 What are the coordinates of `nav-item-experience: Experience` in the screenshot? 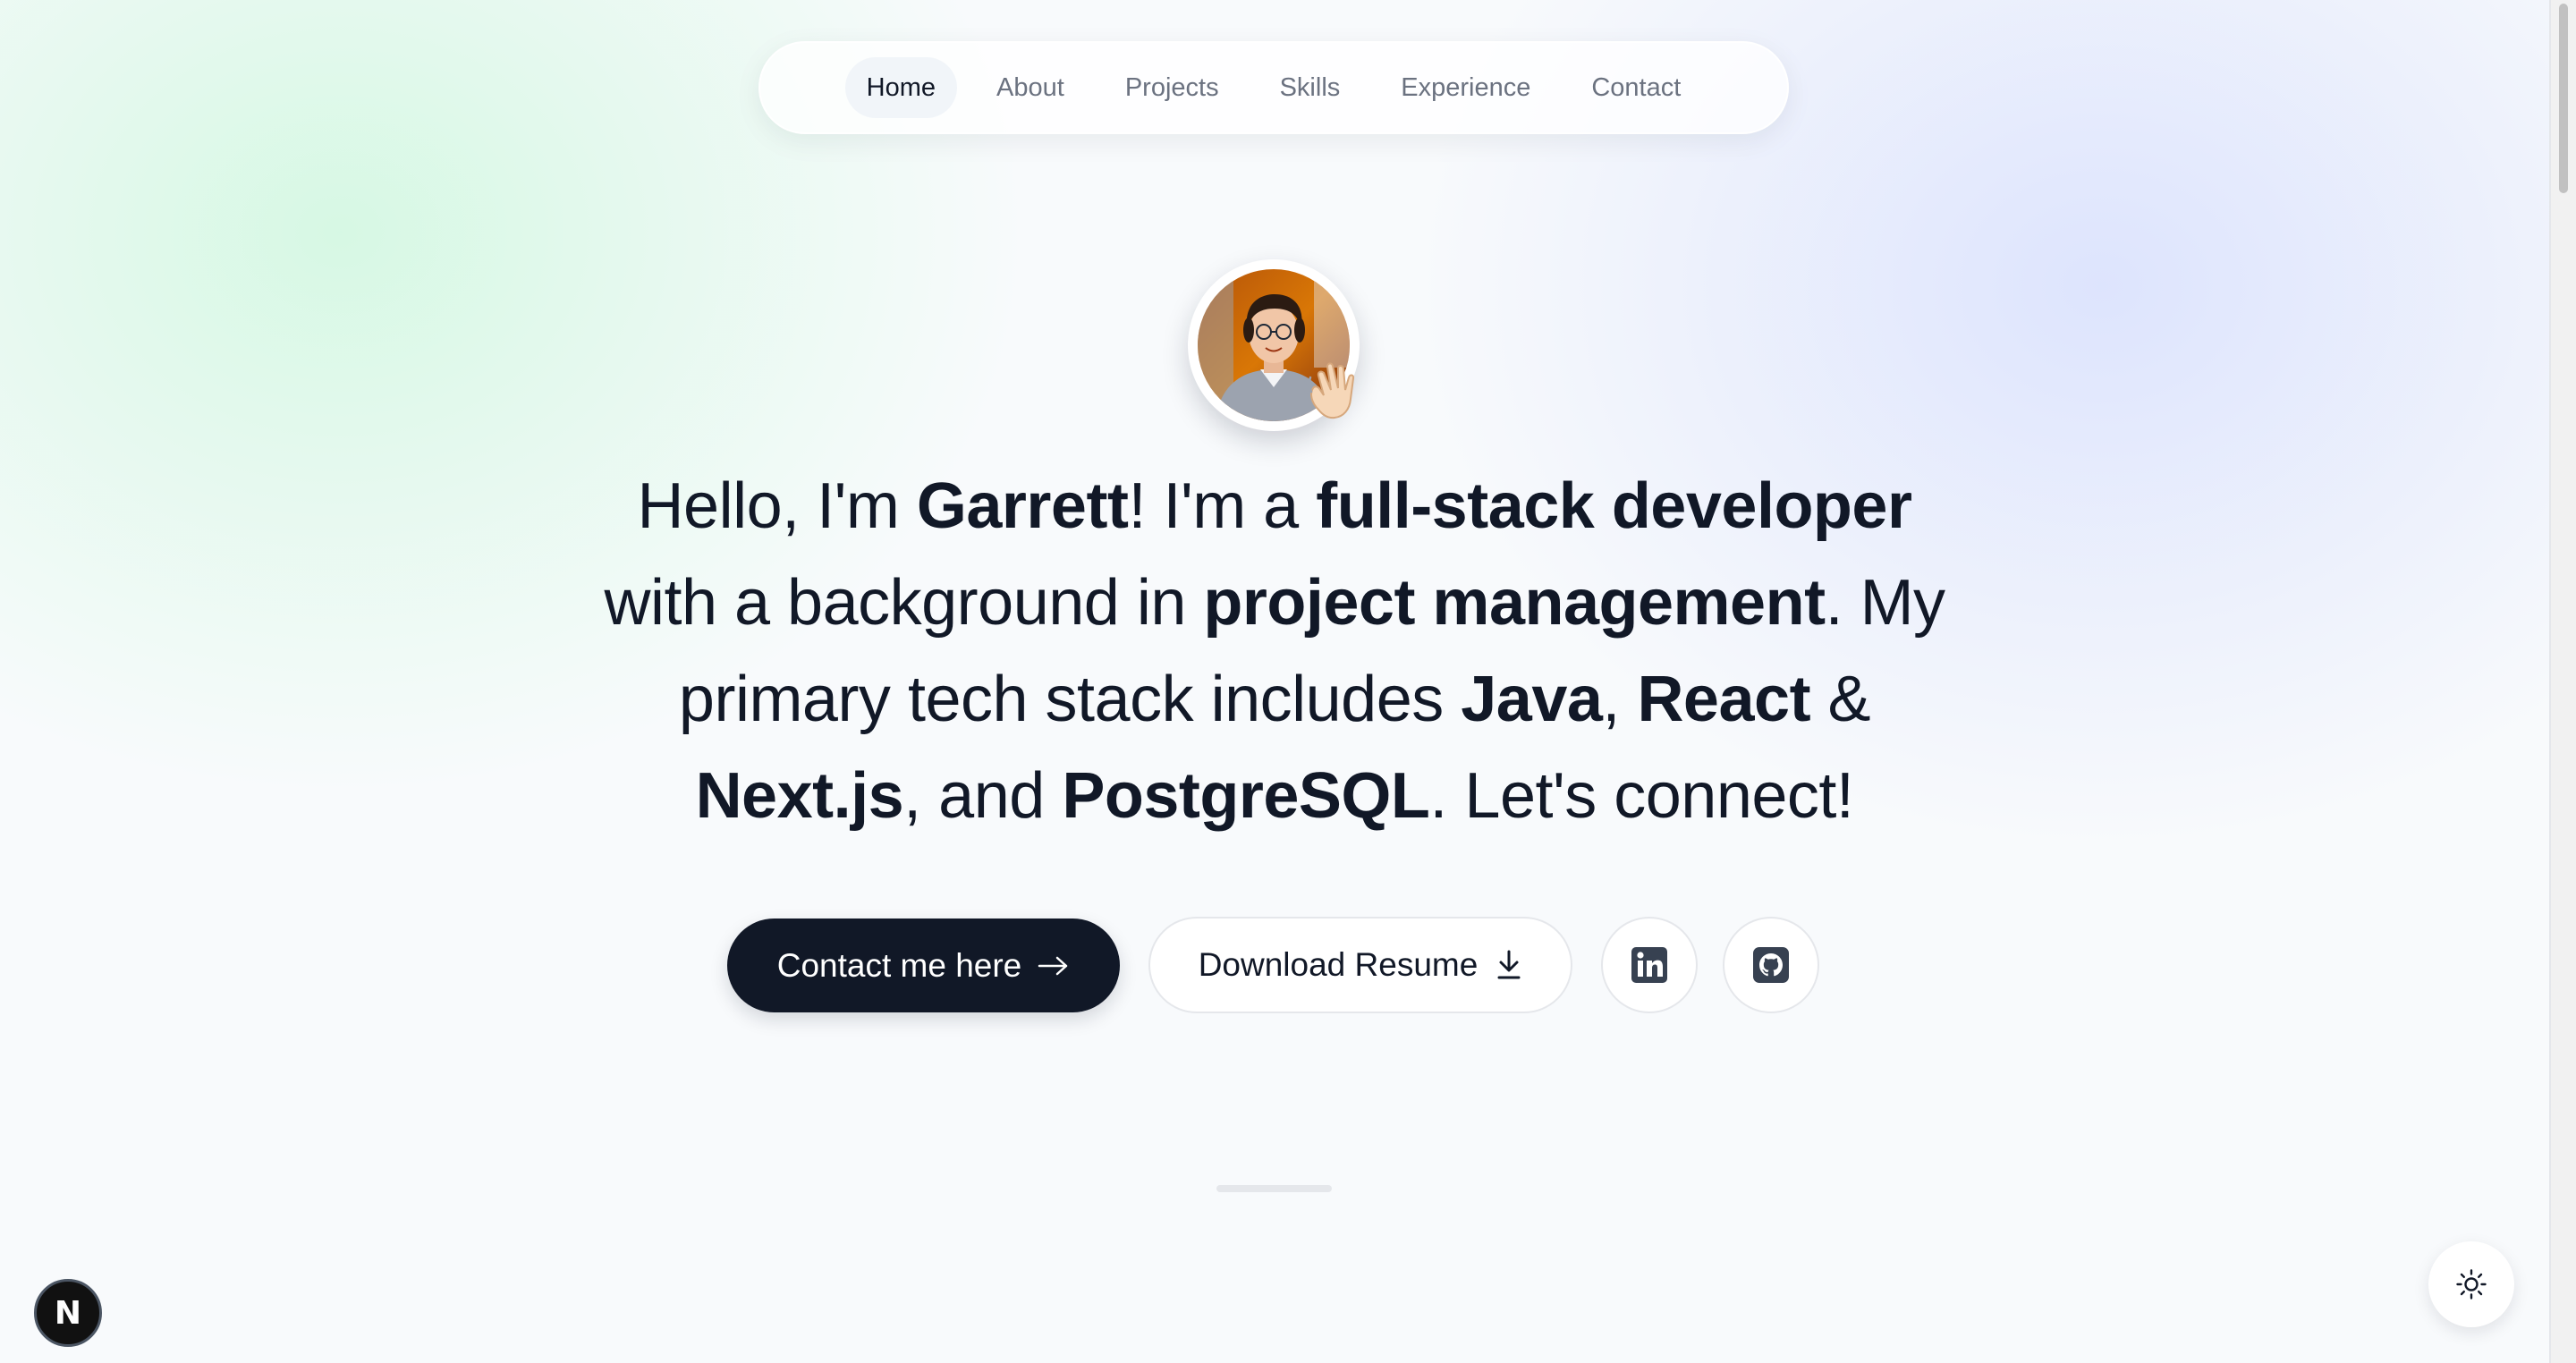 It's located at (1465, 88).